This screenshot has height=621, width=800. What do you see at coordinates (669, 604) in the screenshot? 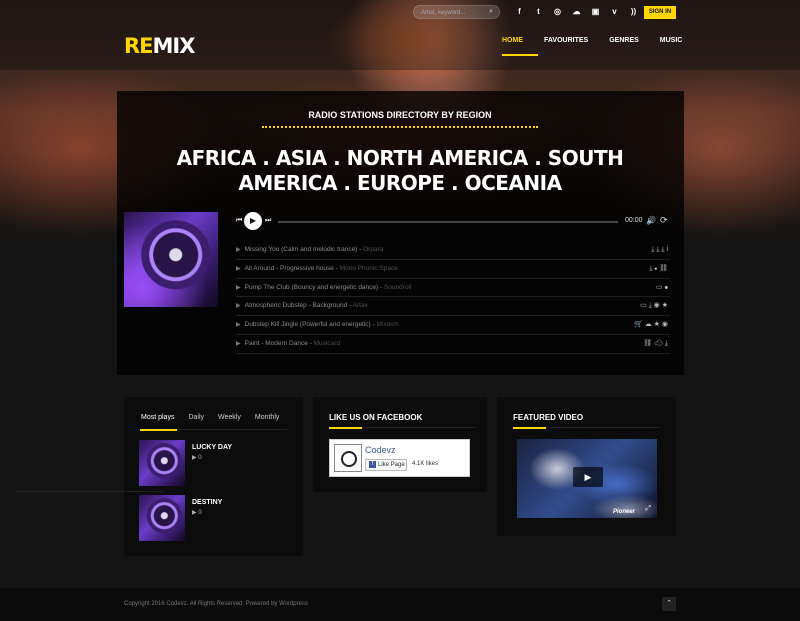
I see `back-to-top-button: ⌃` at bounding box center [669, 604].